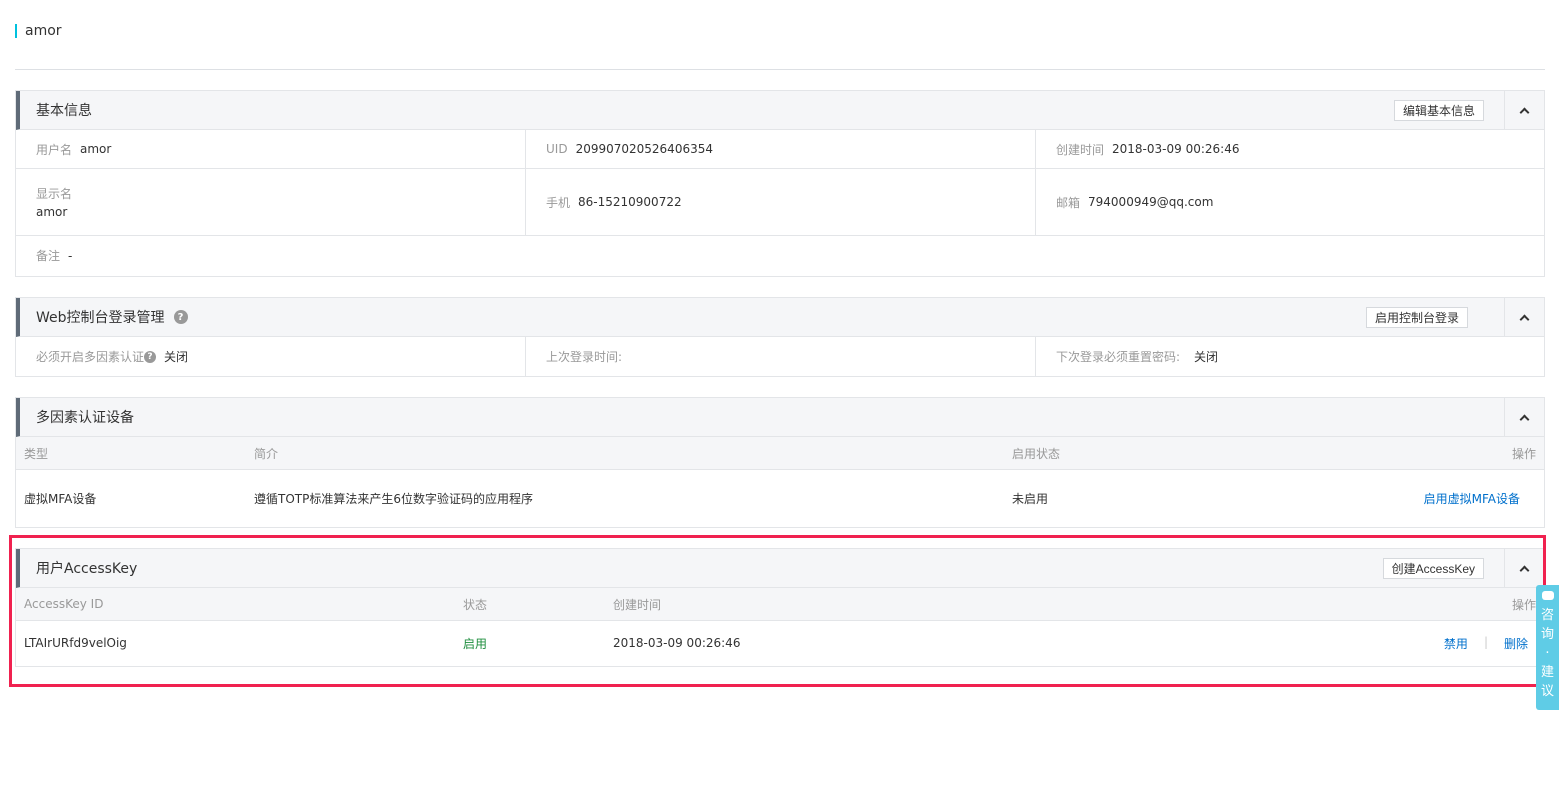  I want to click on phone-value: 86-15210900722, so click(630, 202).